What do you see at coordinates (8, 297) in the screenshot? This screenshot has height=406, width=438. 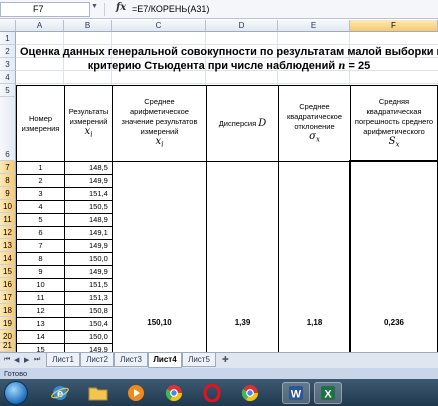 I see `row-header: 17` at bounding box center [8, 297].